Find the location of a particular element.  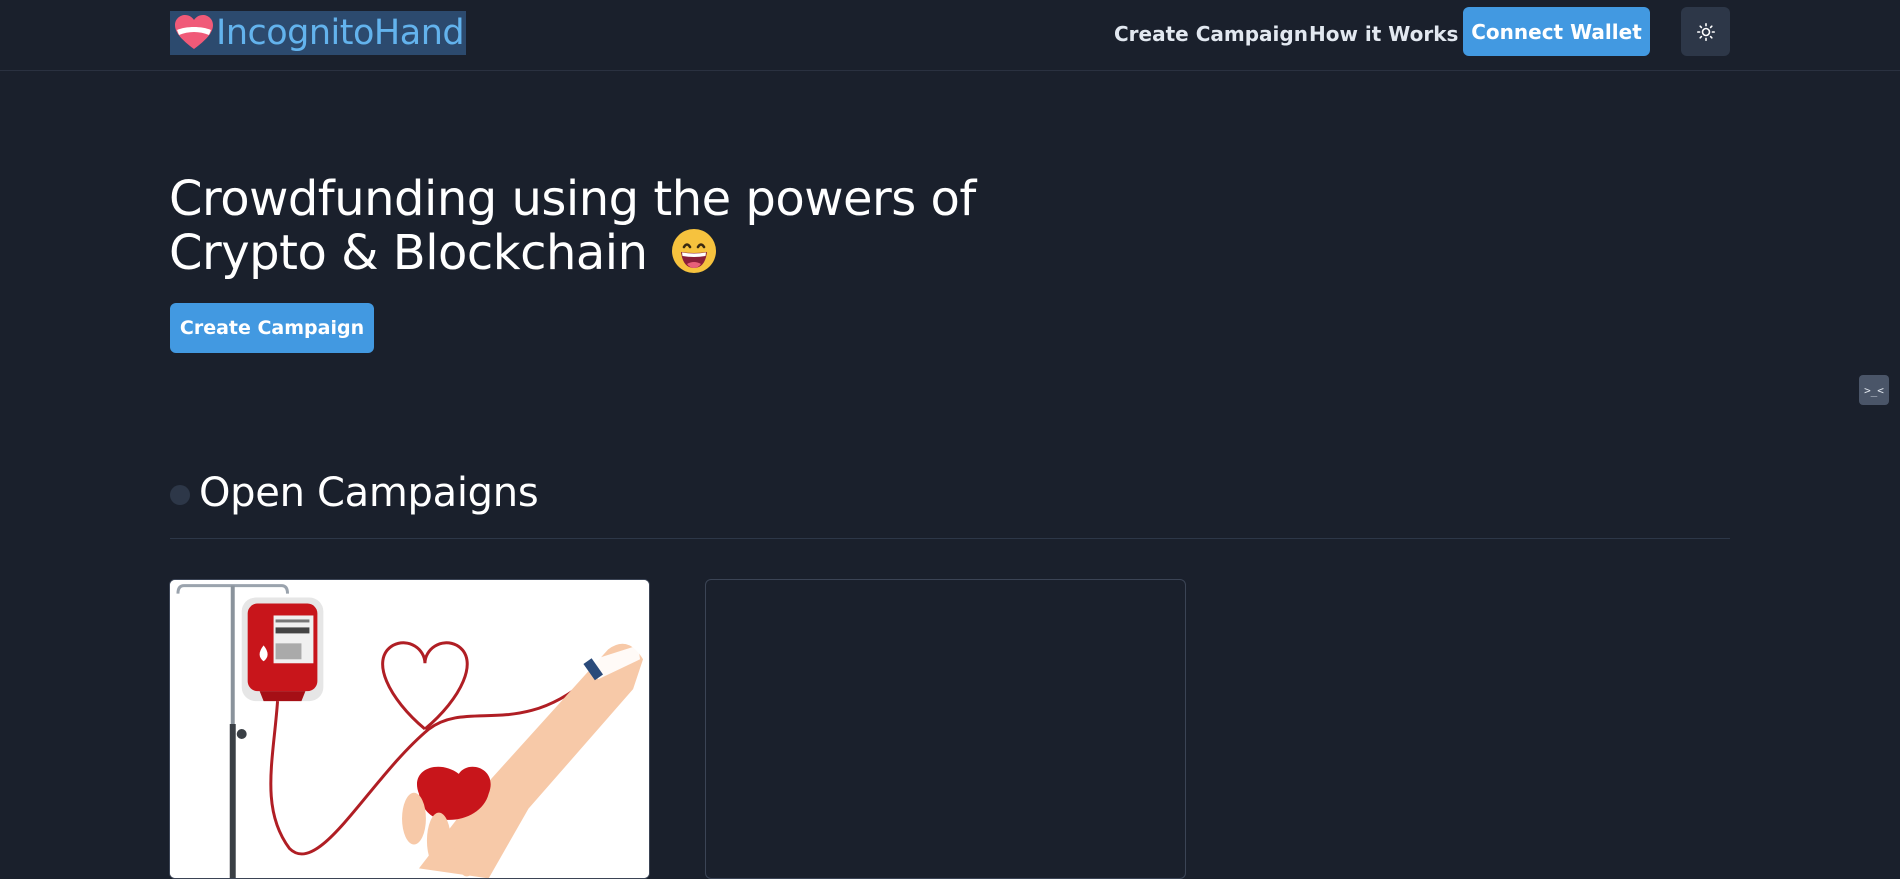

logo-text: IncognitoHand is located at coordinates (340, 33).